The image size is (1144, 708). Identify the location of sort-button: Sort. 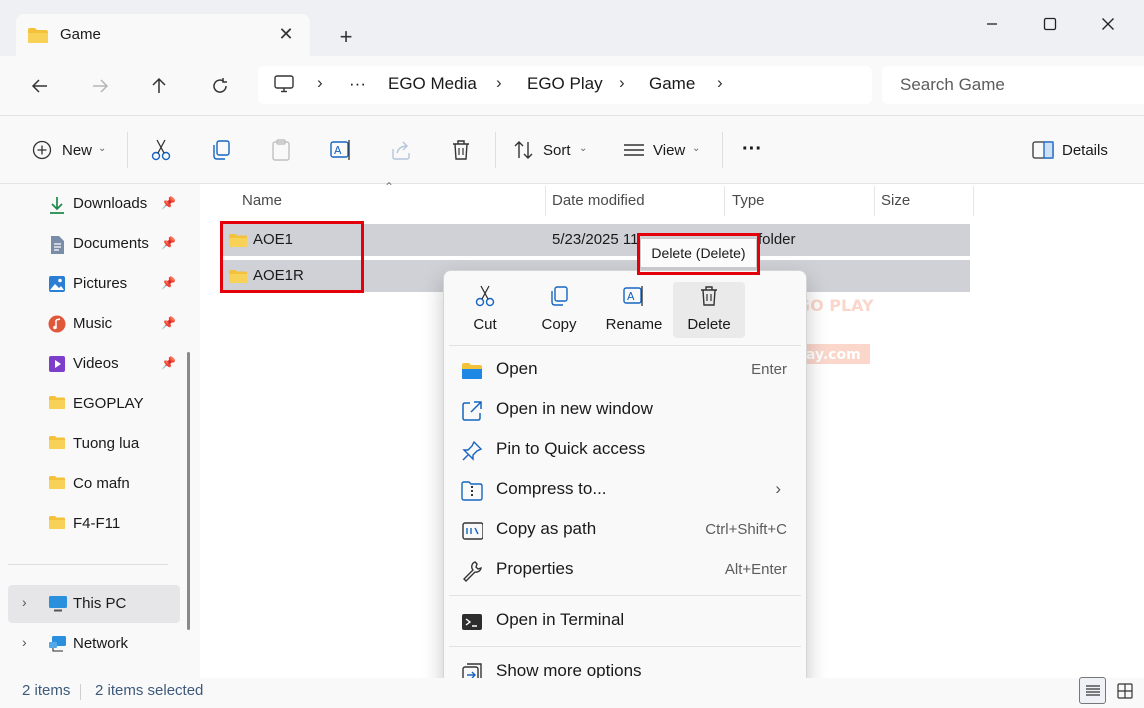
(557, 150).